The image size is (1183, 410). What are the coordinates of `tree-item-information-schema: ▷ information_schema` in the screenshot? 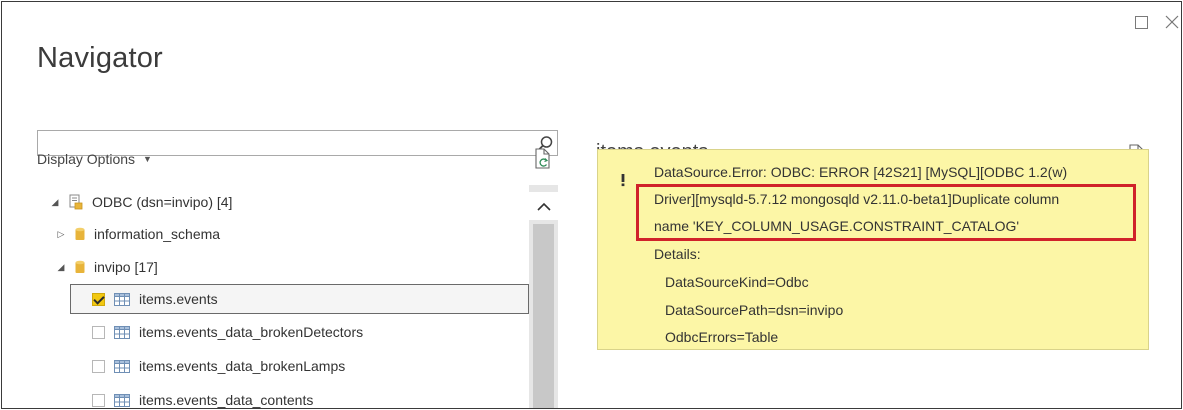 It's located at (138, 234).